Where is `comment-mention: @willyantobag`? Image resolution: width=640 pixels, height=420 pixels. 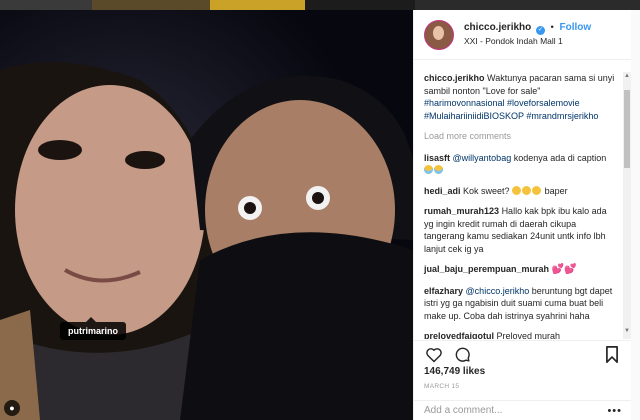 comment-mention: @willyantobag is located at coordinates (482, 158).